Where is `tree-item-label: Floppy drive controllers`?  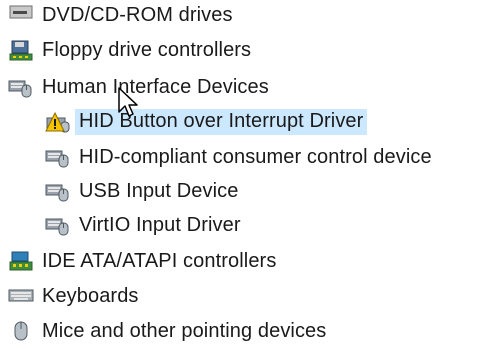 tree-item-label: Floppy drive controllers is located at coordinates (147, 49).